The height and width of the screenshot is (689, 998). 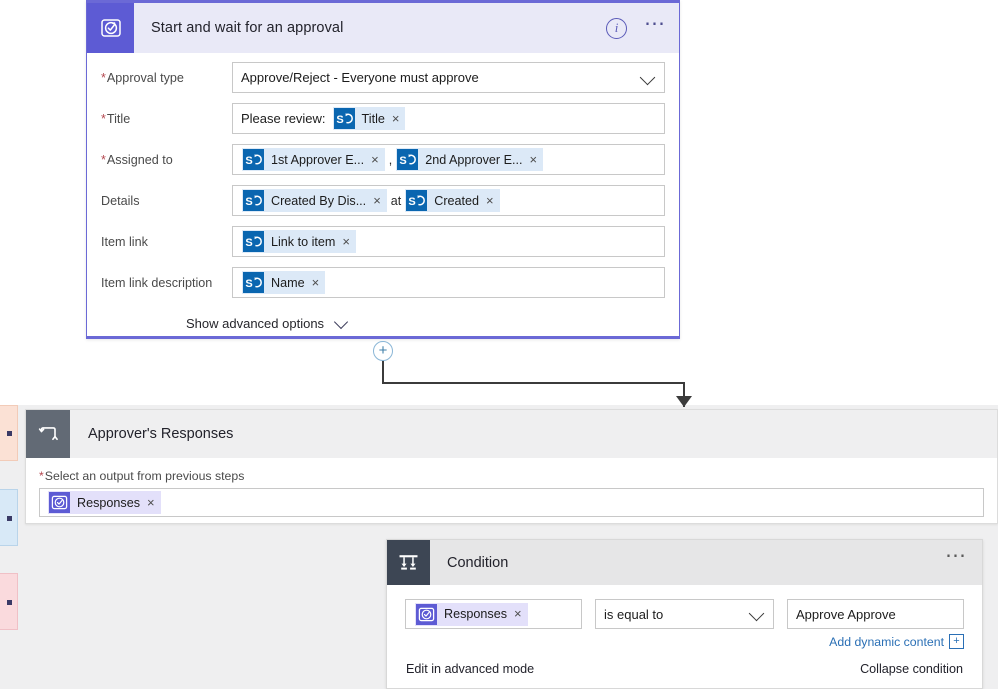 I want to click on token-separator: at, so click(x=396, y=200).